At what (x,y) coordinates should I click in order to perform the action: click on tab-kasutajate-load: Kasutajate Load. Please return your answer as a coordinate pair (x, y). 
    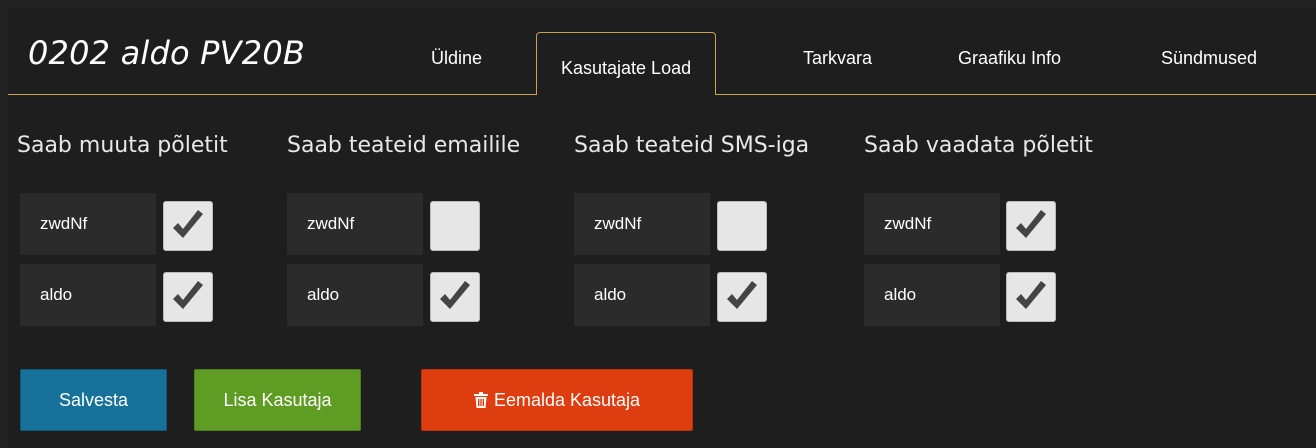
    Looking at the image, I should click on (626, 63).